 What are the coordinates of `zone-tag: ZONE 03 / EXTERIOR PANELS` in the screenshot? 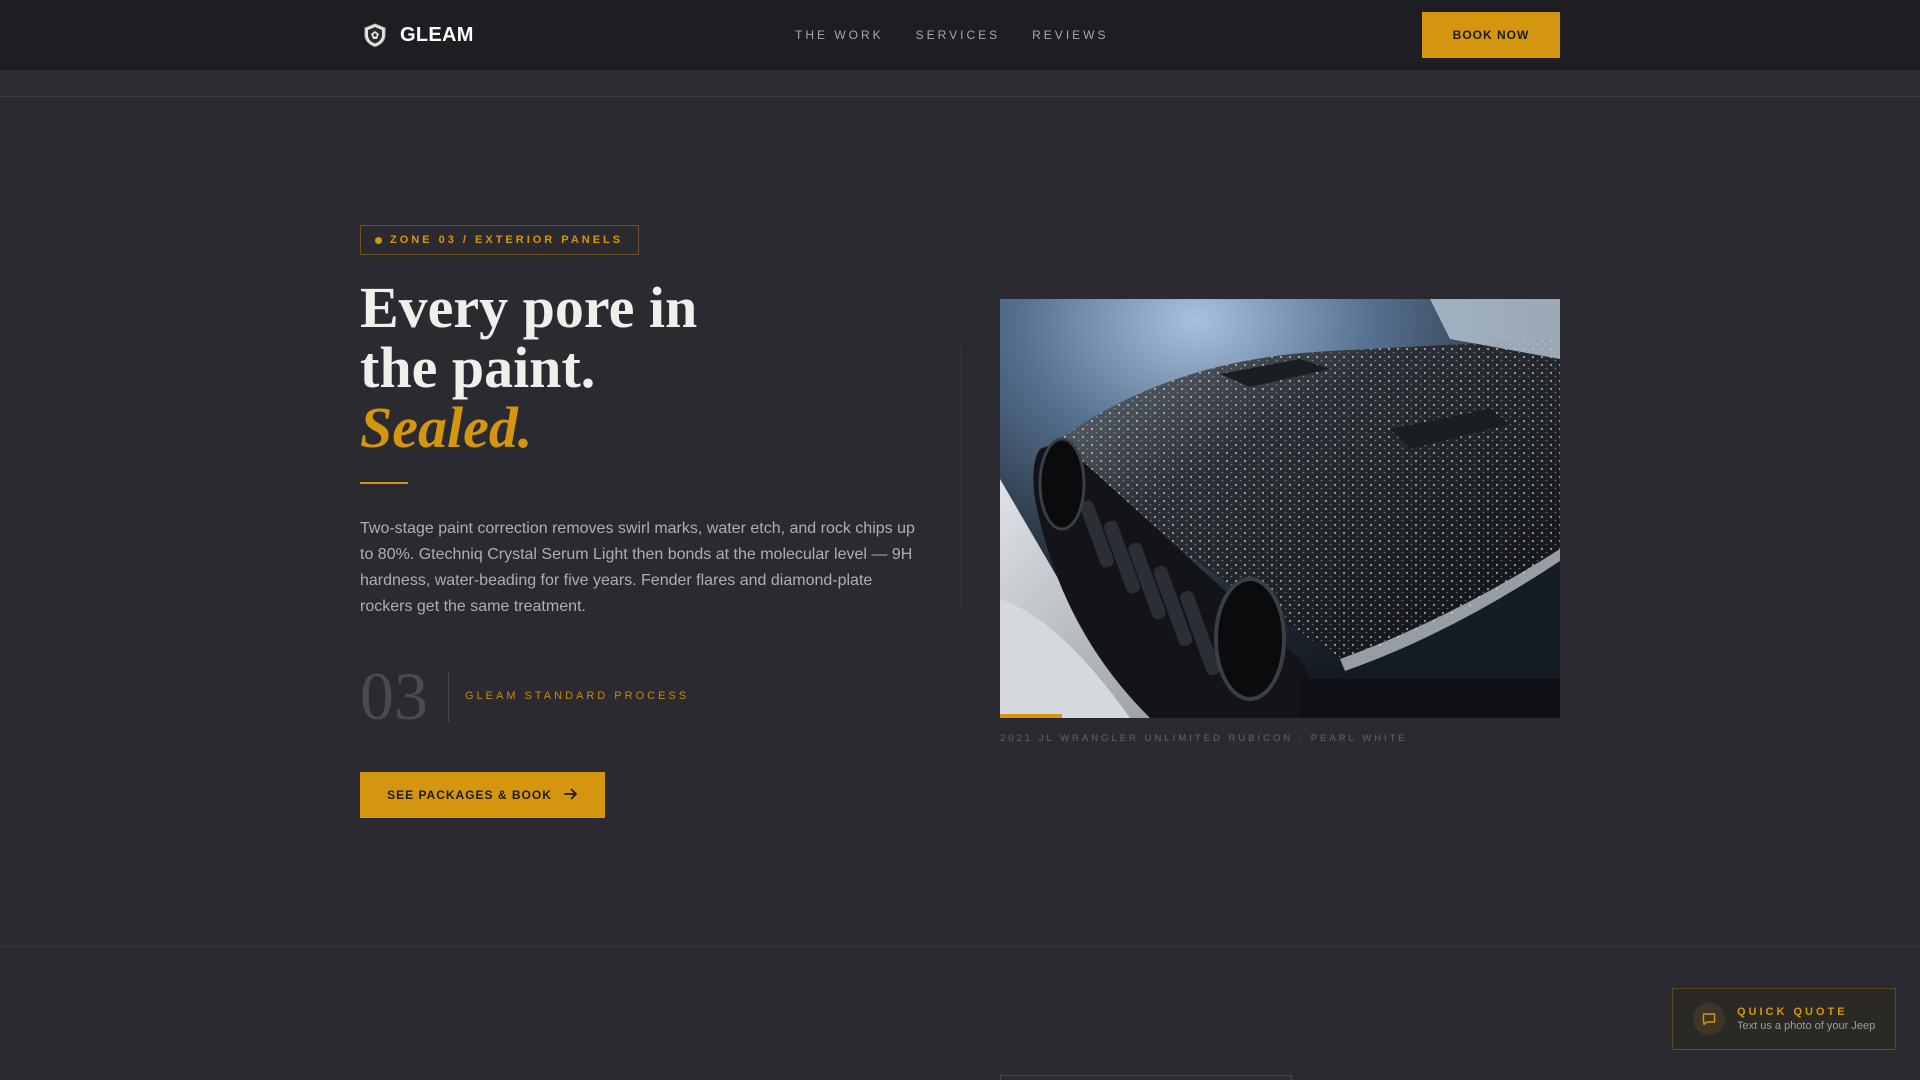 It's located at (500, 240).